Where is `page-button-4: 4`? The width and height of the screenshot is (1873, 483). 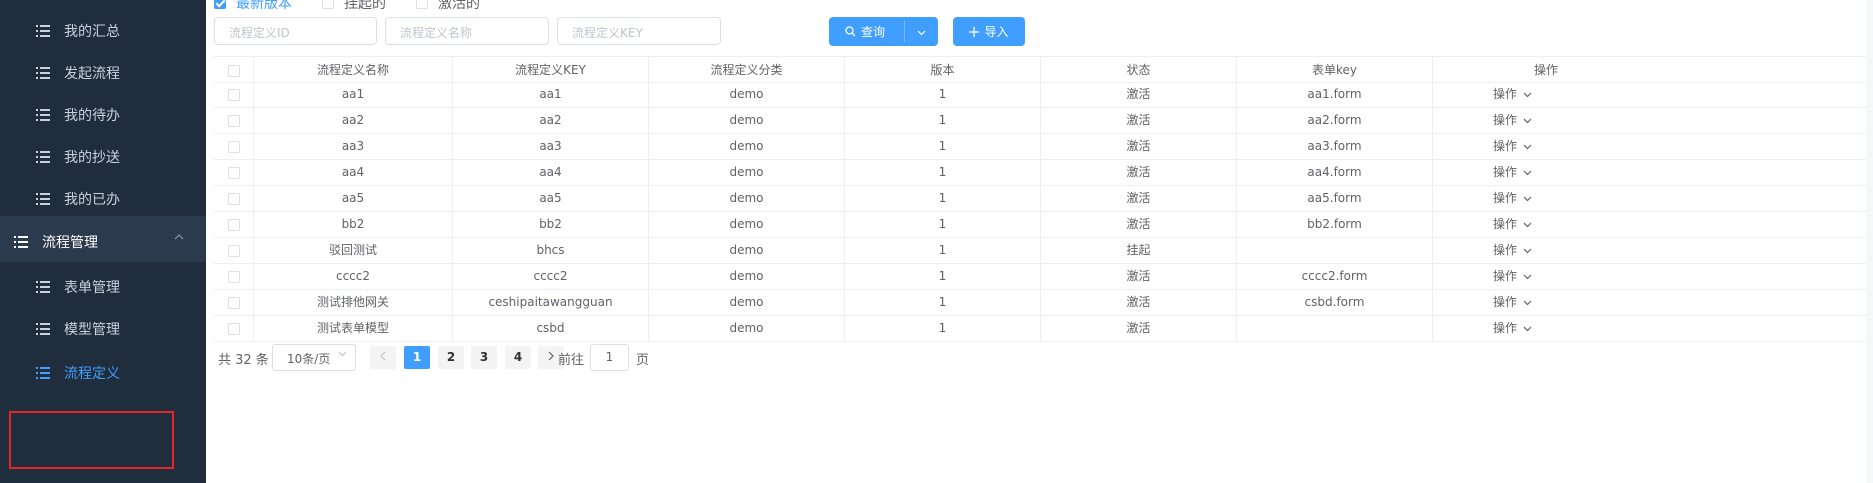 page-button-4: 4 is located at coordinates (518, 357).